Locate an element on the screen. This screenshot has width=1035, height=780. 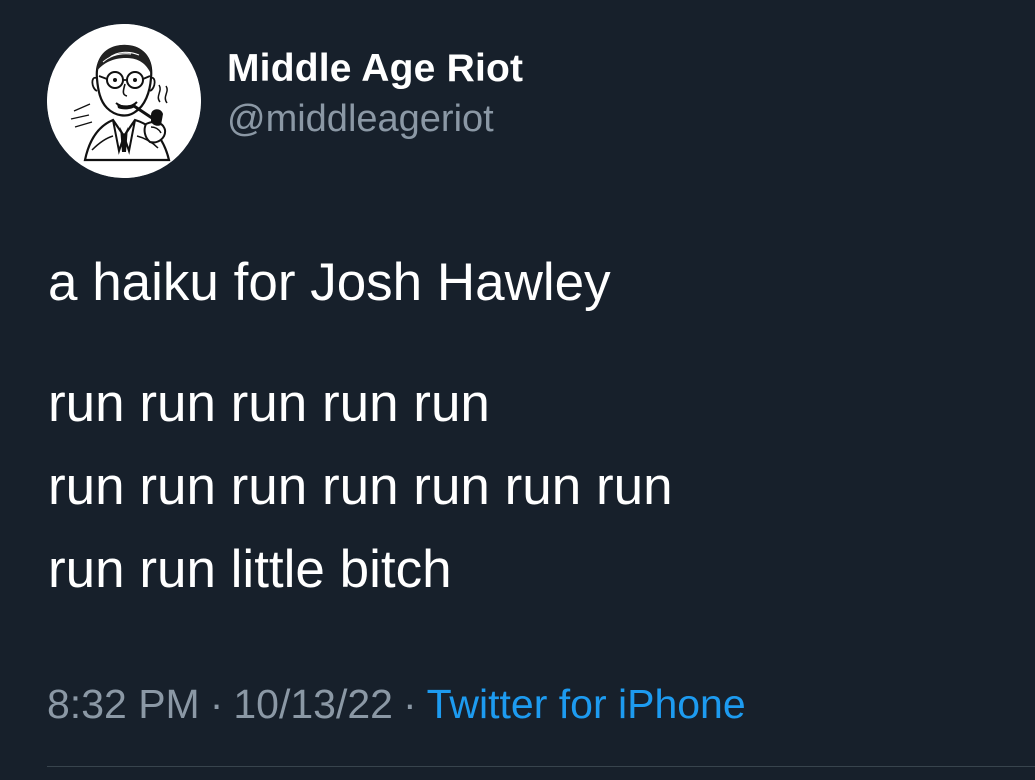
avatar is located at coordinates (124, 101).